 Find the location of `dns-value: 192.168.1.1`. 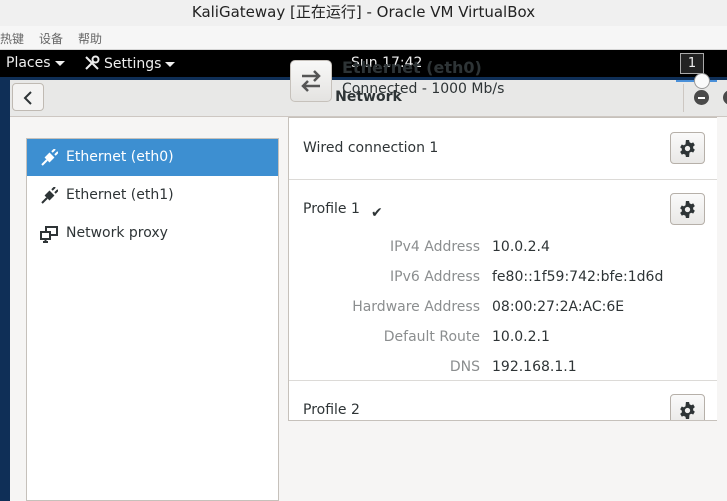

dns-value: 192.168.1.1 is located at coordinates (534, 367).